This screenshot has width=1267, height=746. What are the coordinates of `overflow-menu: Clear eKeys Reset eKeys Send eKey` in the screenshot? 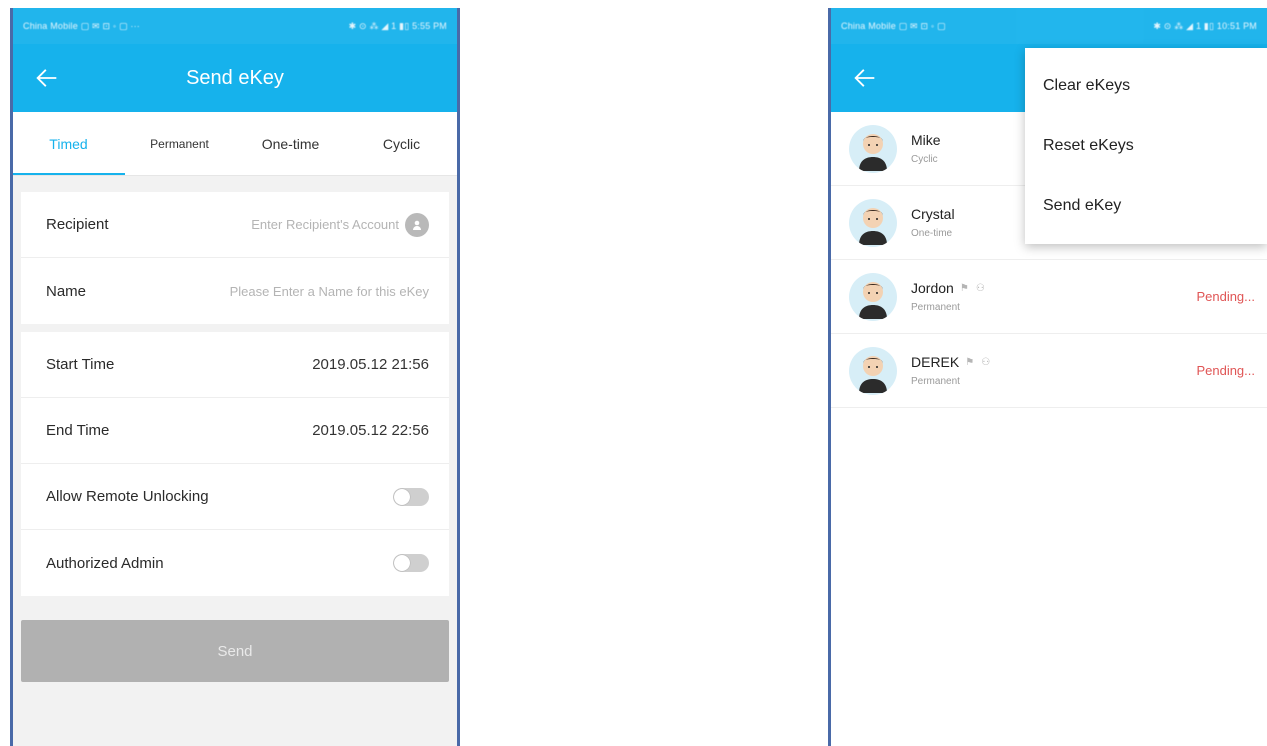 It's located at (1146, 146).